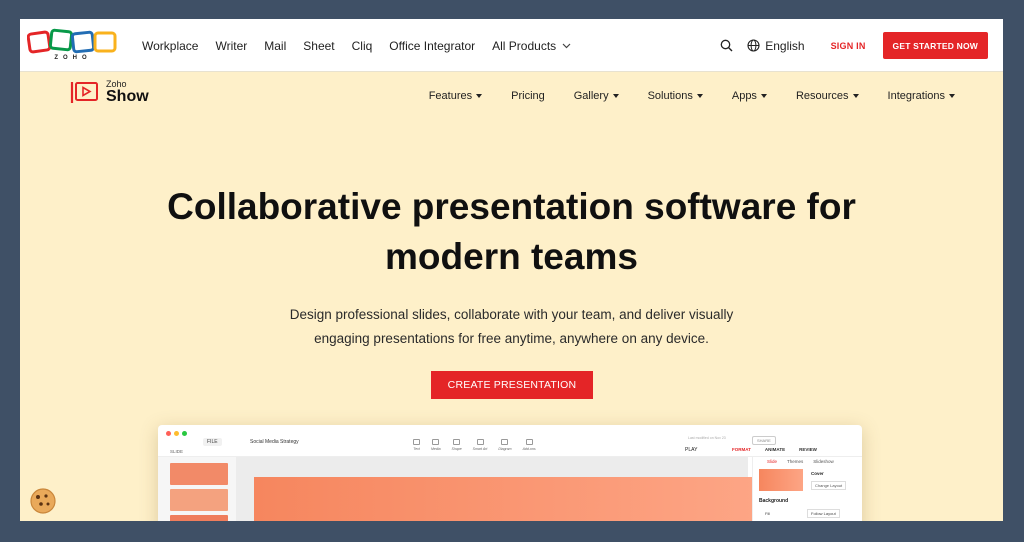 The width and height of the screenshot is (1024, 542). Describe the element at coordinates (764, 440) in the screenshot. I see `preview-share-button: SHARE` at that location.